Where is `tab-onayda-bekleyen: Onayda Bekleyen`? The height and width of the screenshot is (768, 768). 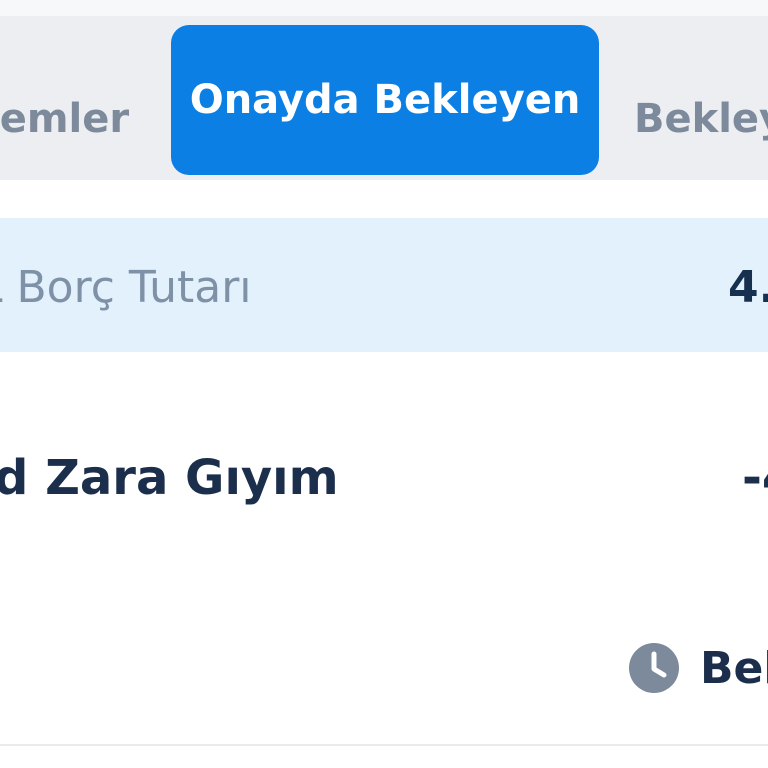 tab-onayda-bekleyen: Onayda Bekleyen is located at coordinates (385, 100).